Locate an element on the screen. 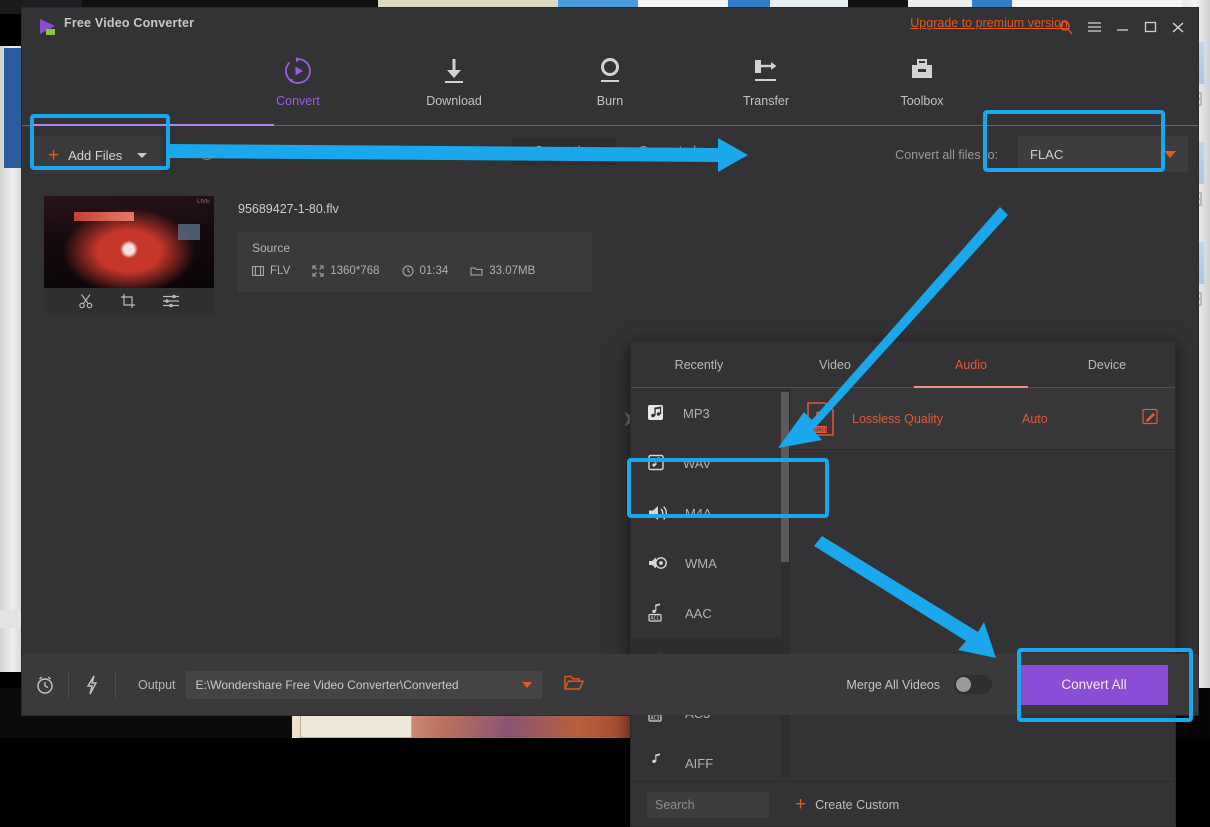  format-item-wav: WAV is located at coordinates (710, 463).